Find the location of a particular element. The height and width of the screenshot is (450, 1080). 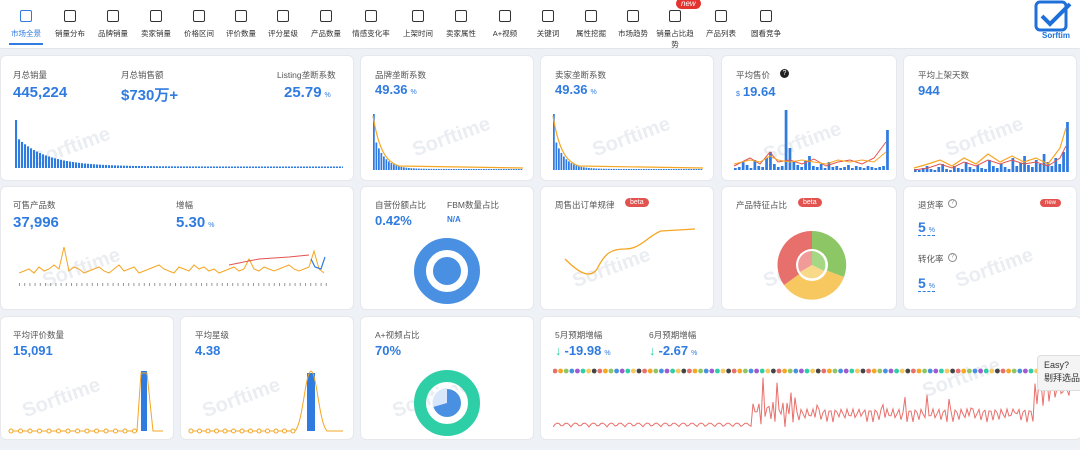

tab-3: 卖家销量 is located at coordinates (156, 24).